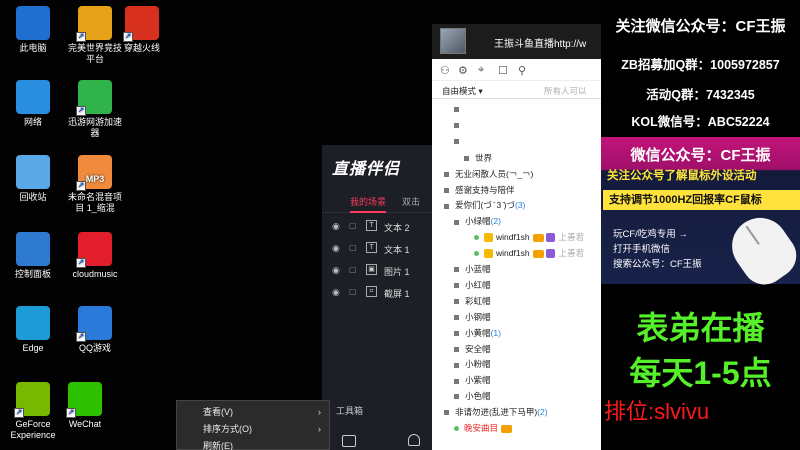 Image resolution: width=800 pixels, height=450 pixels. I want to click on channel-item: 小色帽, so click(472, 396).